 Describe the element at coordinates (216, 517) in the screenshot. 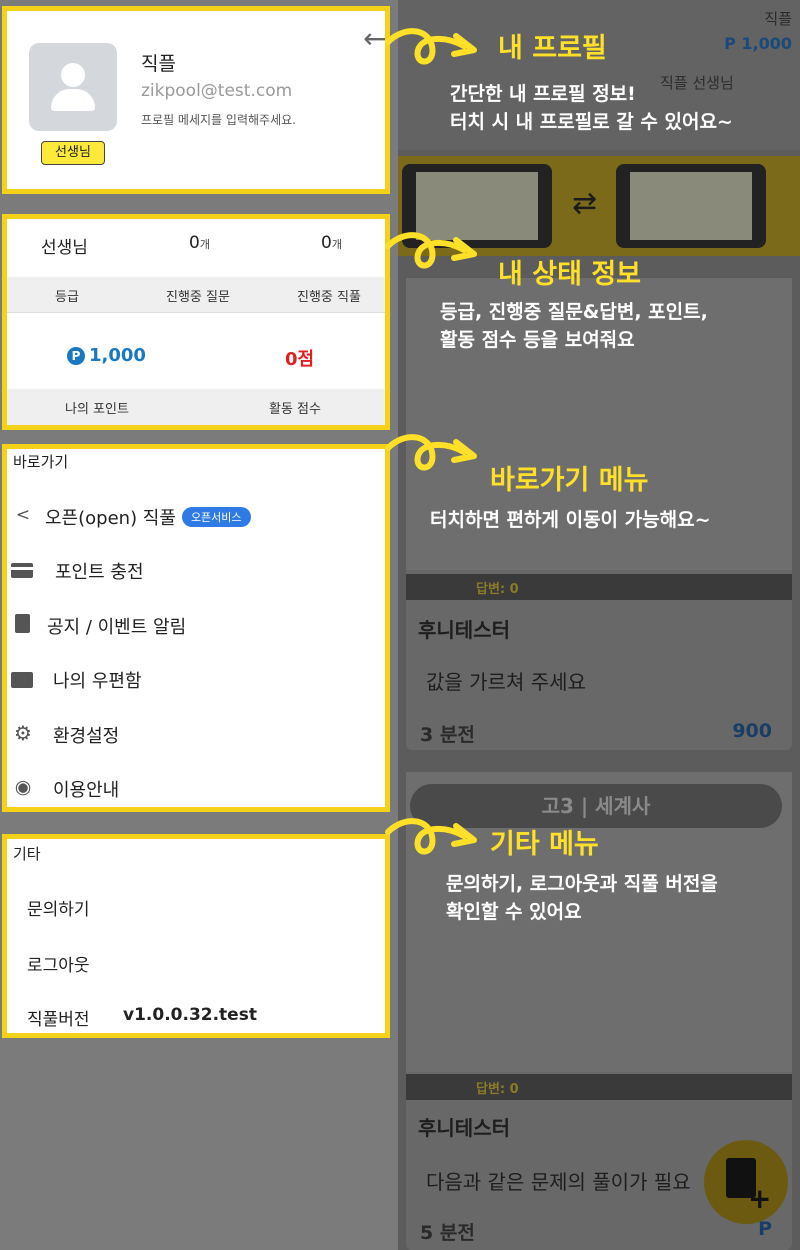

I see `open-service-badge: 오픈서비스` at that location.